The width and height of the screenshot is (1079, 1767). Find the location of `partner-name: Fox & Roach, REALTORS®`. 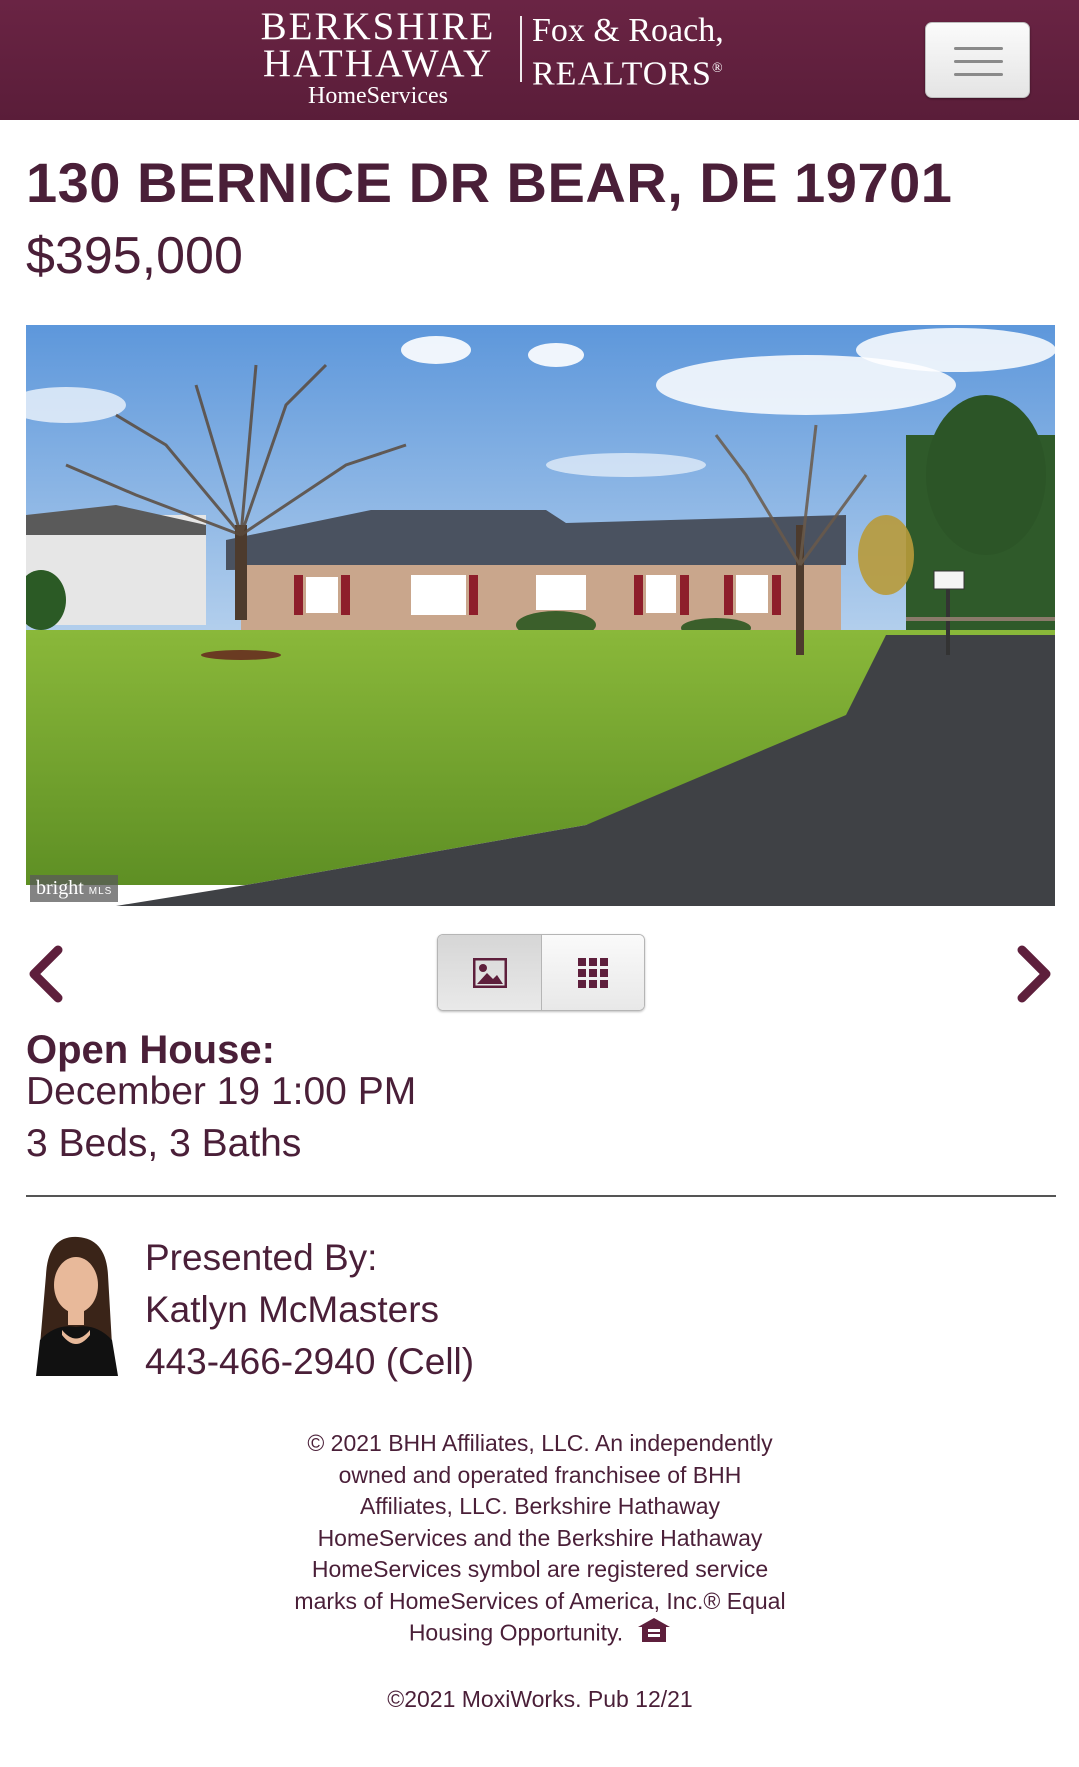

partner-name: Fox & Roach, REALTORS® is located at coordinates (628, 52).